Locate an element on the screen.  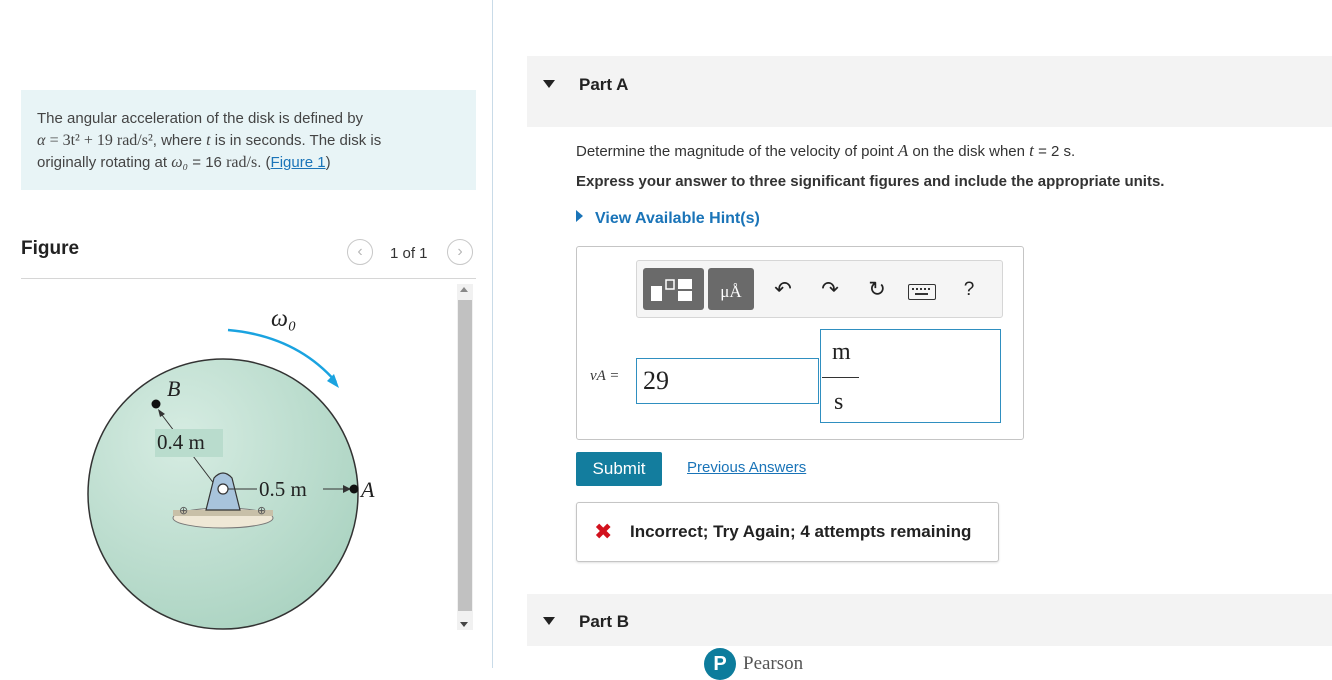
help-button: ? is located at coordinates (969, 290).